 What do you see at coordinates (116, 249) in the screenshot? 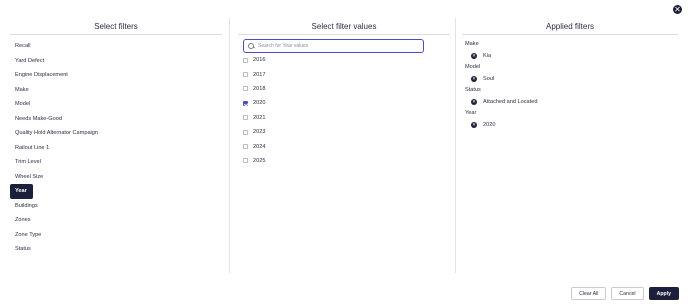
I see `filter-category-status: Status` at bounding box center [116, 249].